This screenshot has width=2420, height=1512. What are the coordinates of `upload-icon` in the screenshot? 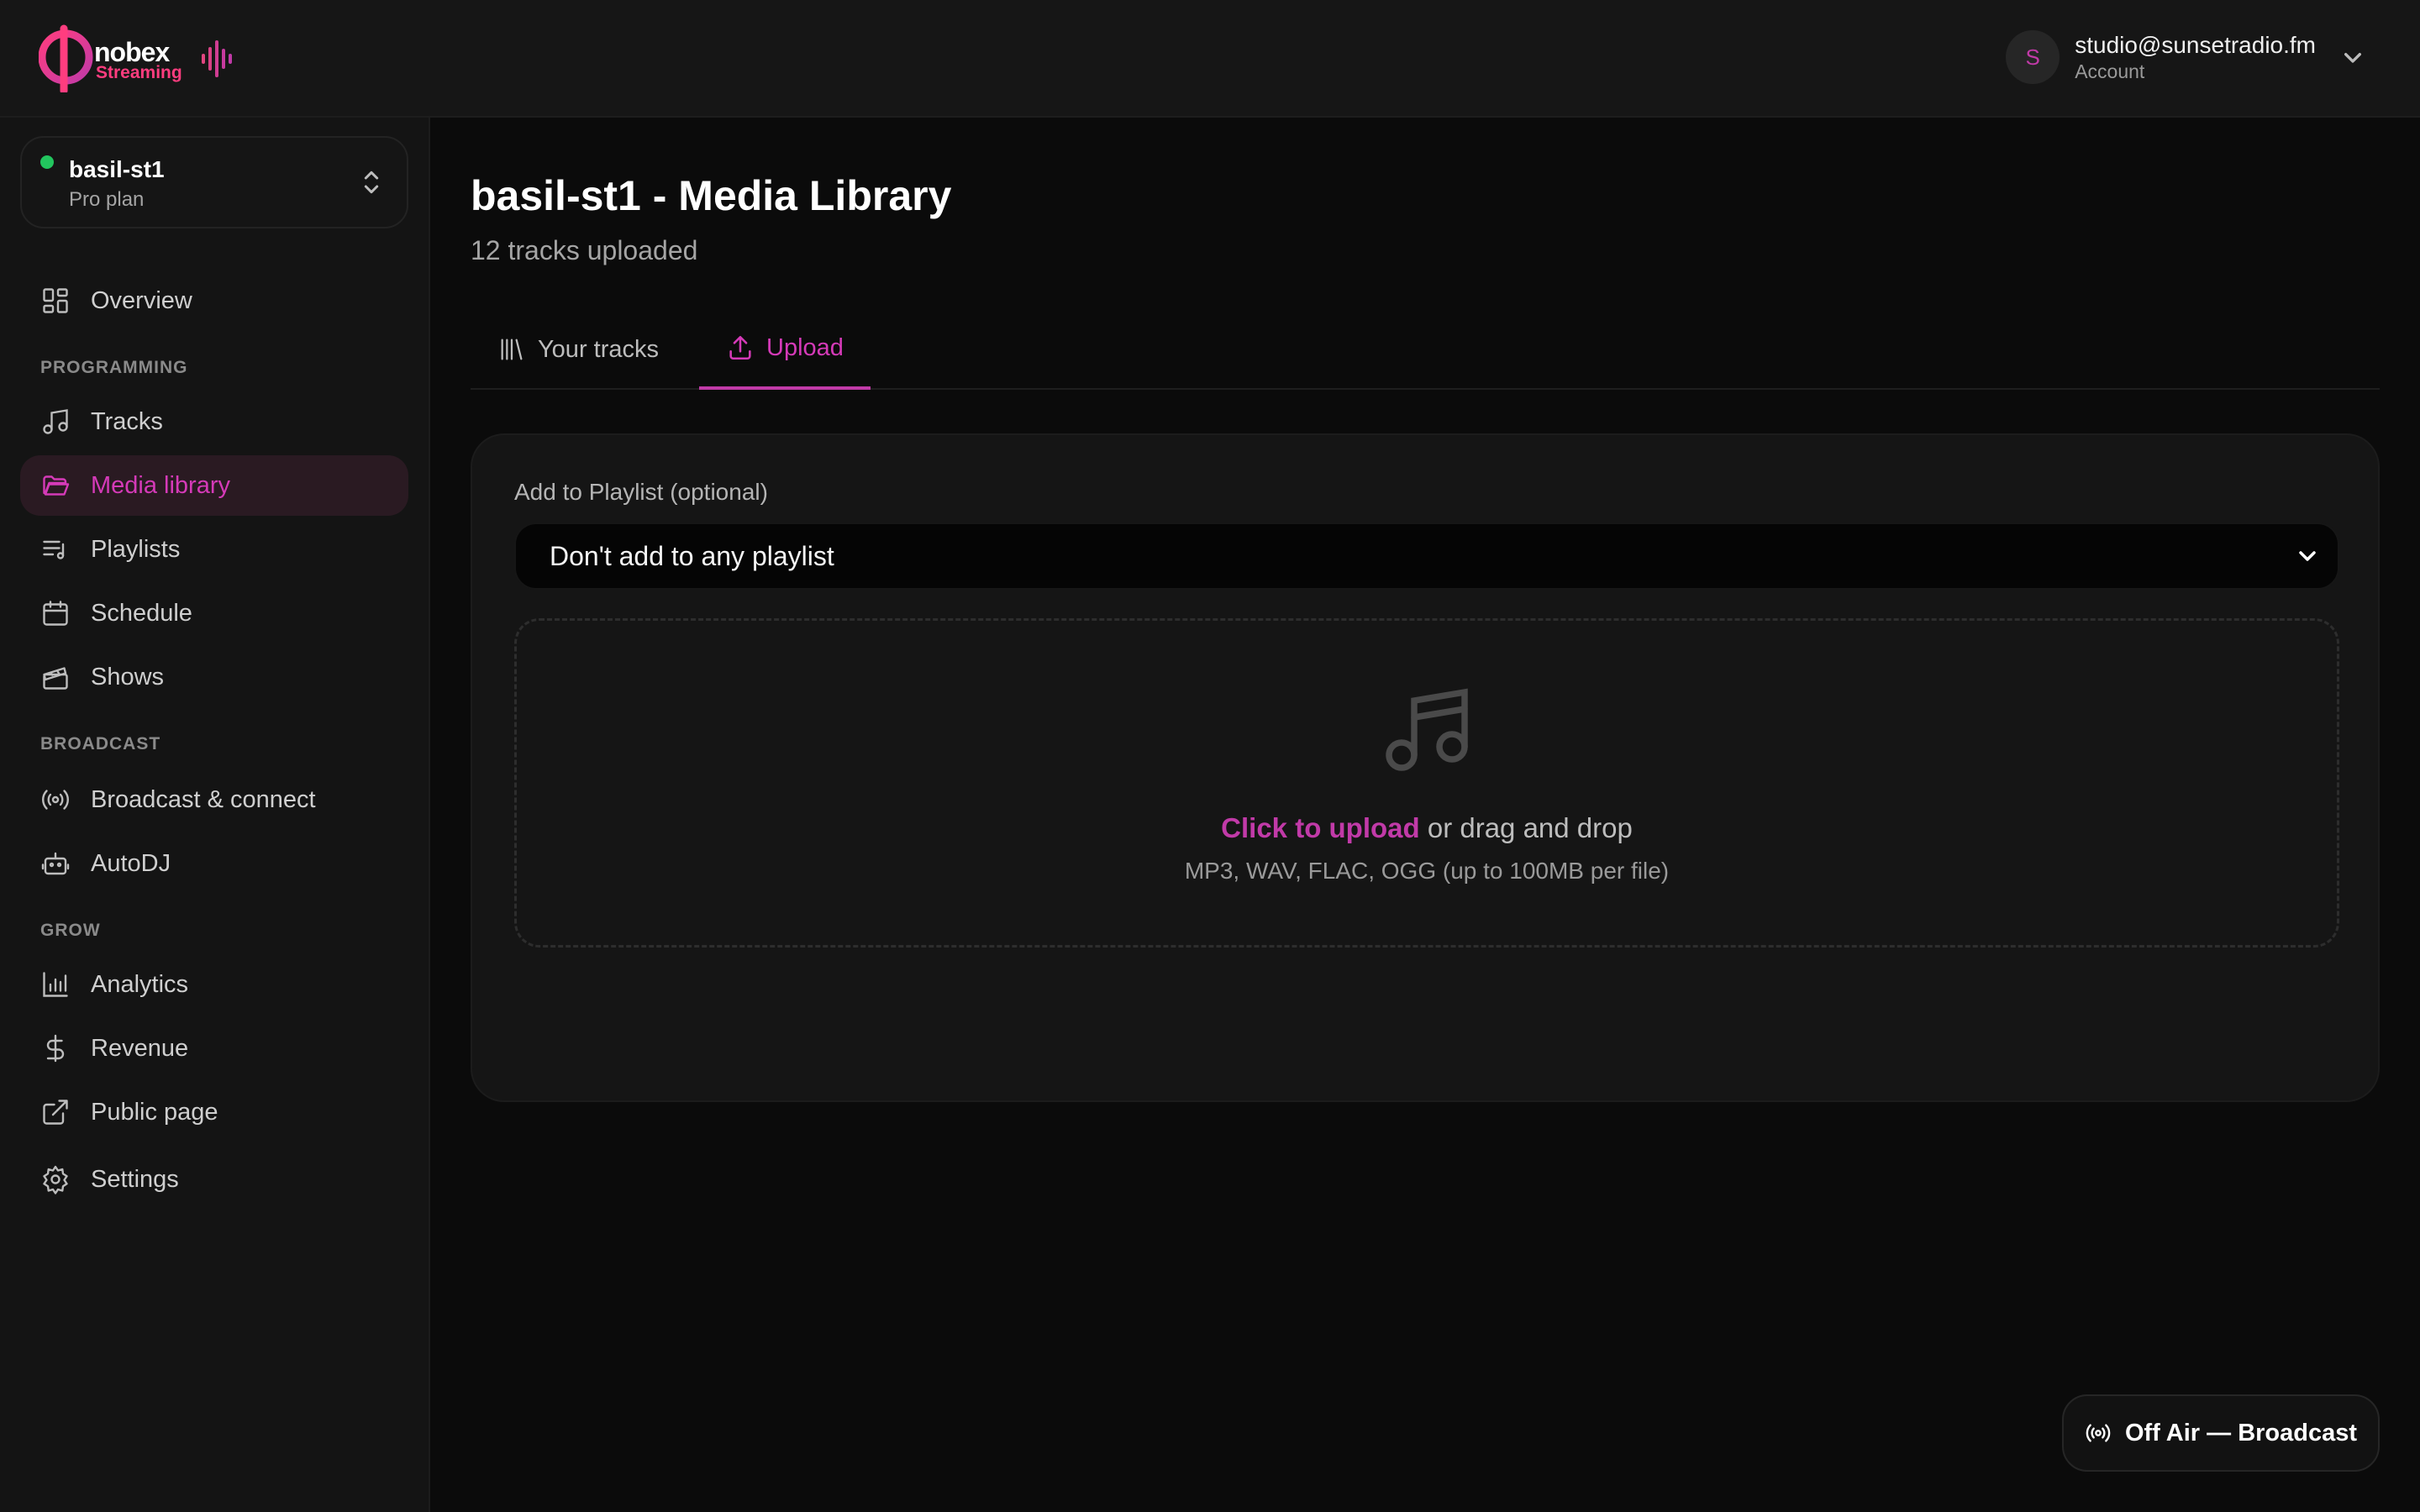 It's located at (740, 347).